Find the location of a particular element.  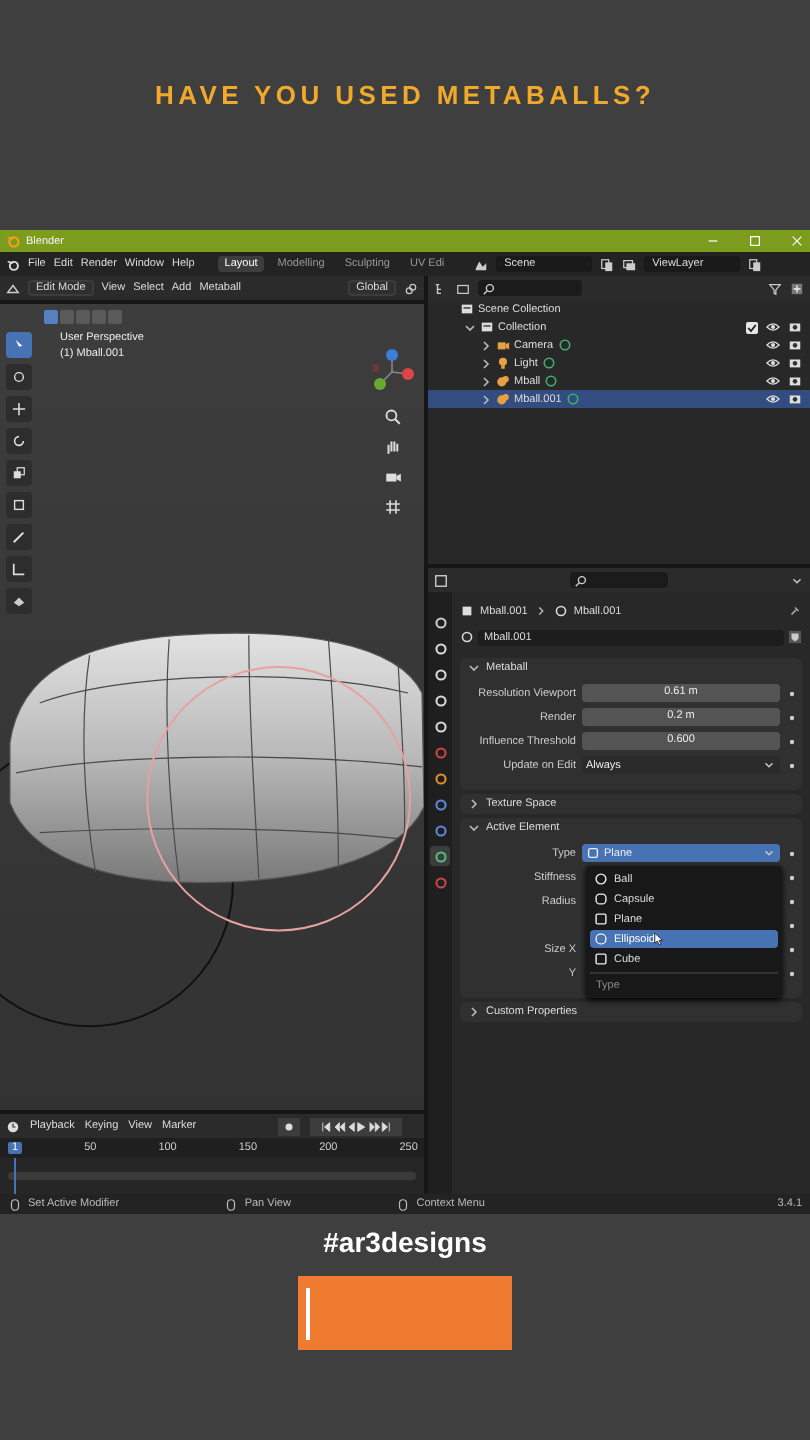

move-icon is located at coordinates (19, 409).